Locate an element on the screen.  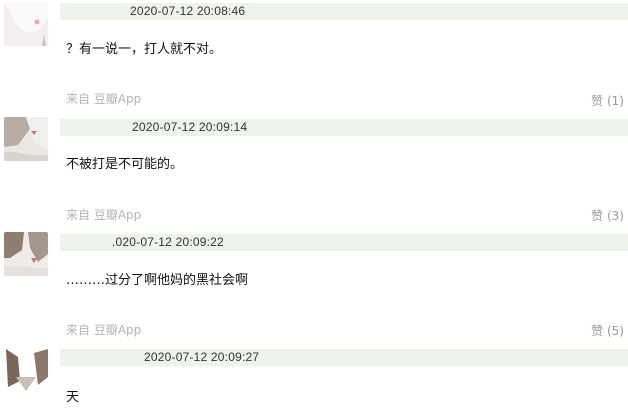
like-button: 赞 (1) is located at coordinates (607, 100).